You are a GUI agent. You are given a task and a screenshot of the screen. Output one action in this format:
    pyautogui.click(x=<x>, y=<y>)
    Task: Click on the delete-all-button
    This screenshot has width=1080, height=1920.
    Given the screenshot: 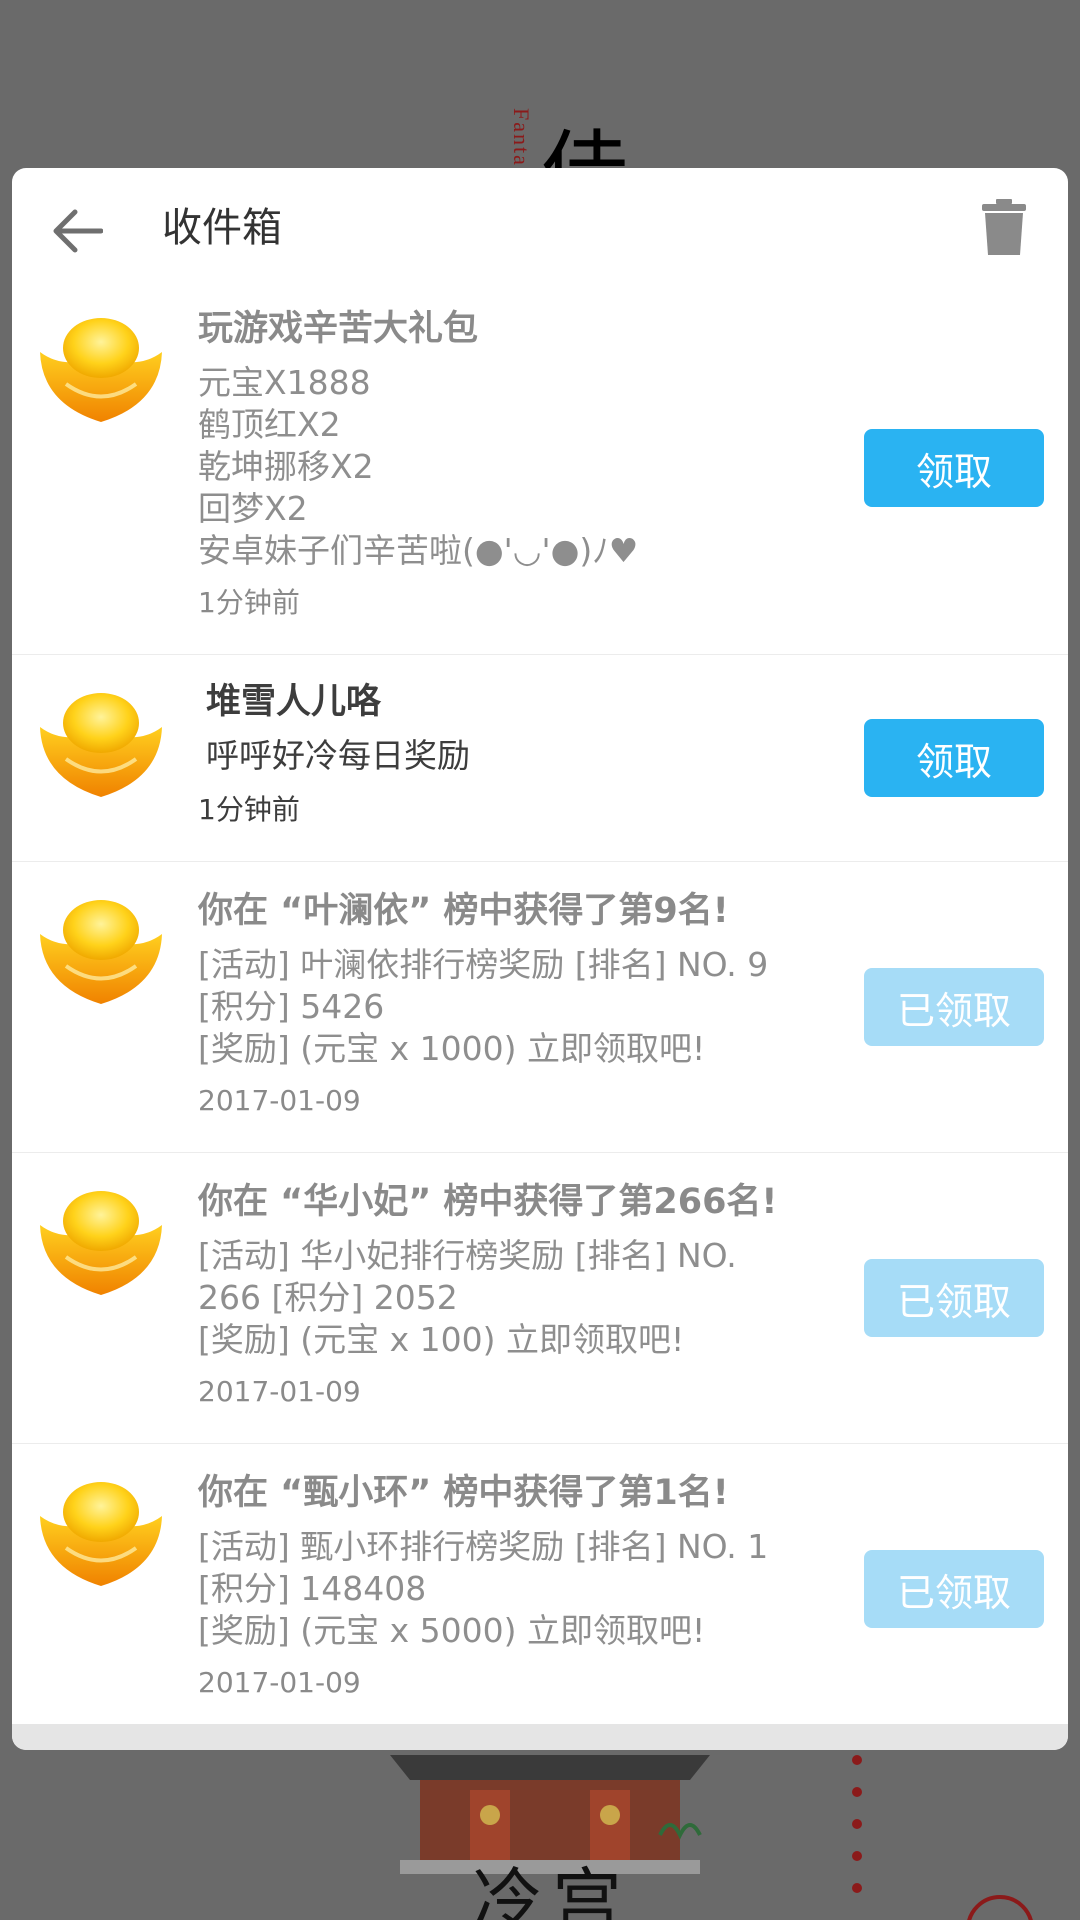 What is the action you would take?
    pyautogui.click(x=1004, y=227)
    